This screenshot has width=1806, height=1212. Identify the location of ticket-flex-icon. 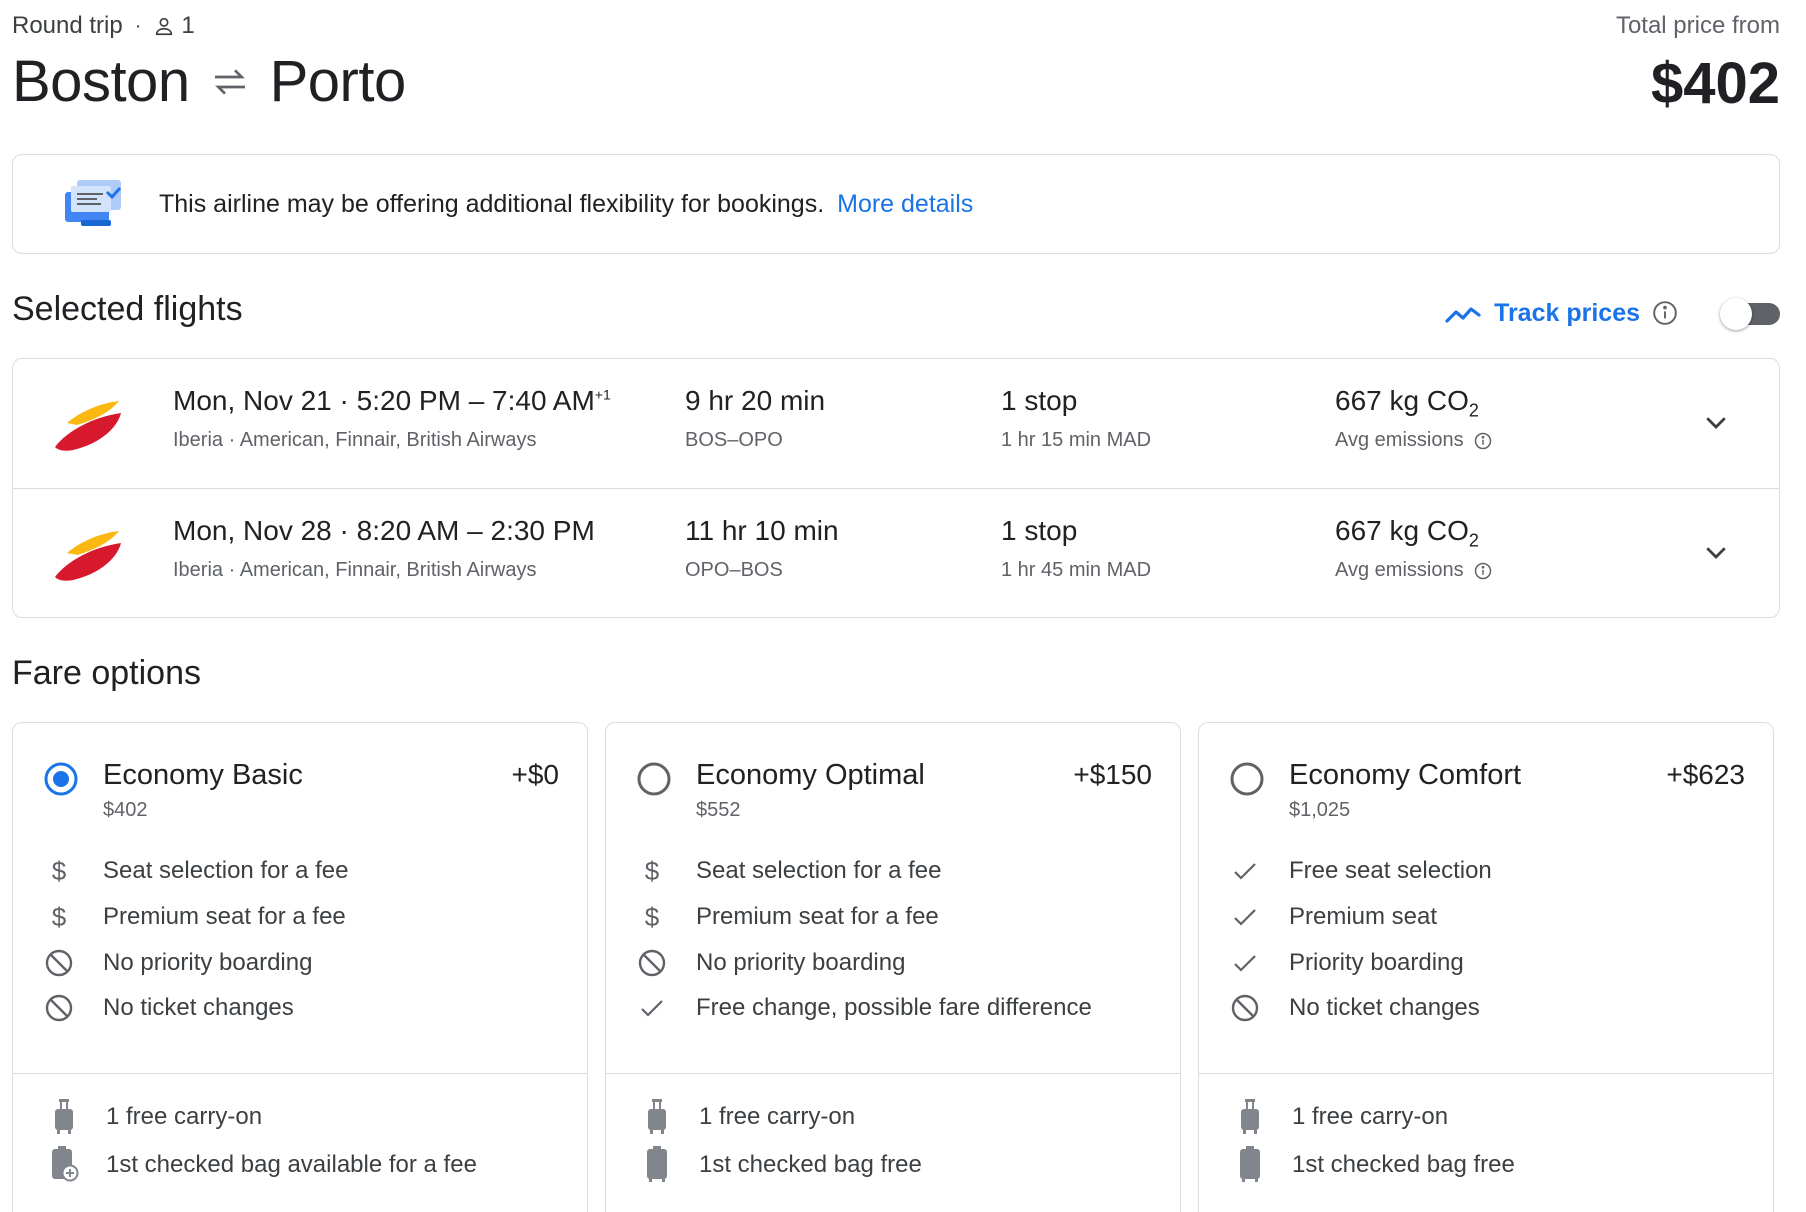
(93, 203).